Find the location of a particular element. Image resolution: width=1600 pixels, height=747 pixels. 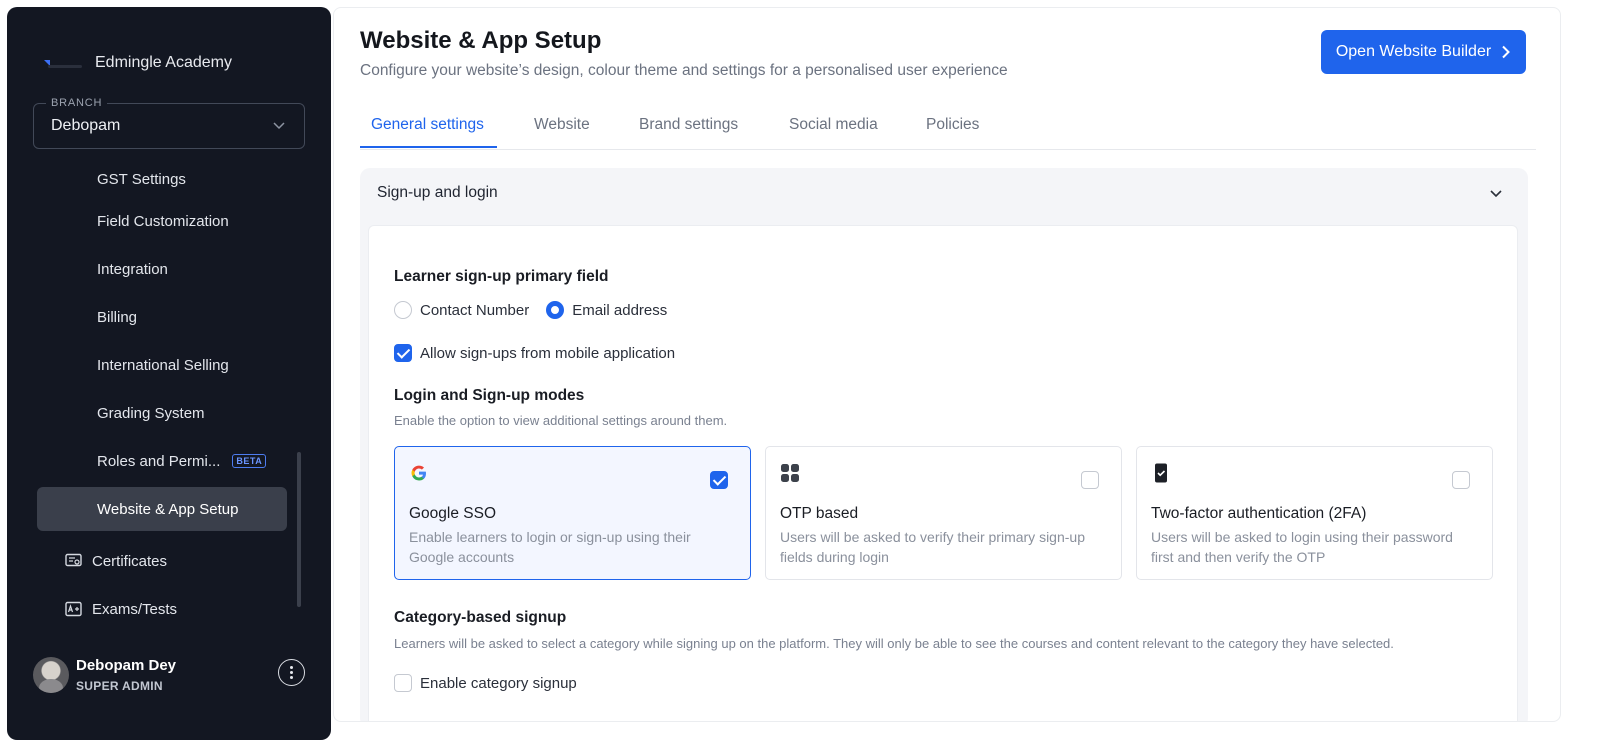

sidebar-item-field-customization: Field Customization is located at coordinates (162, 221).